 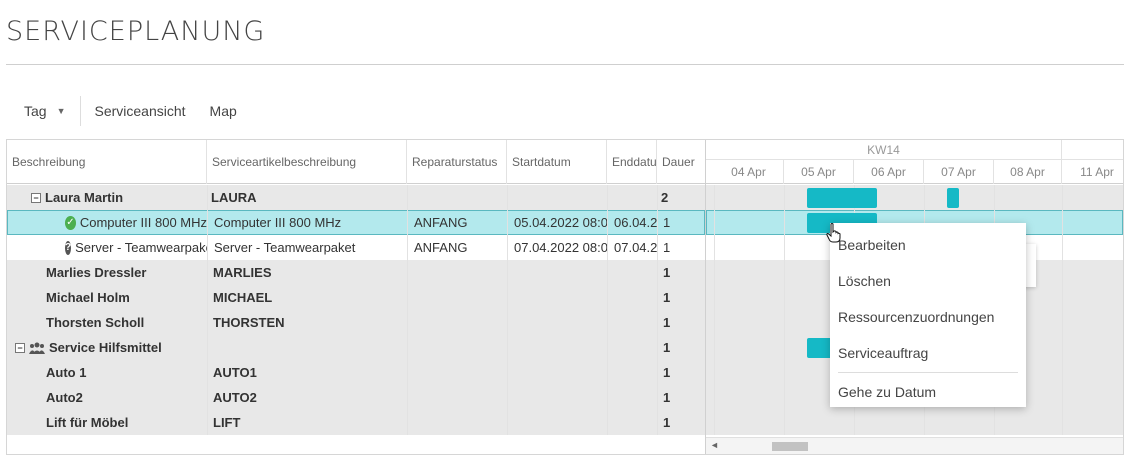 I want to click on week-label-next, so click(x=1092, y=150).